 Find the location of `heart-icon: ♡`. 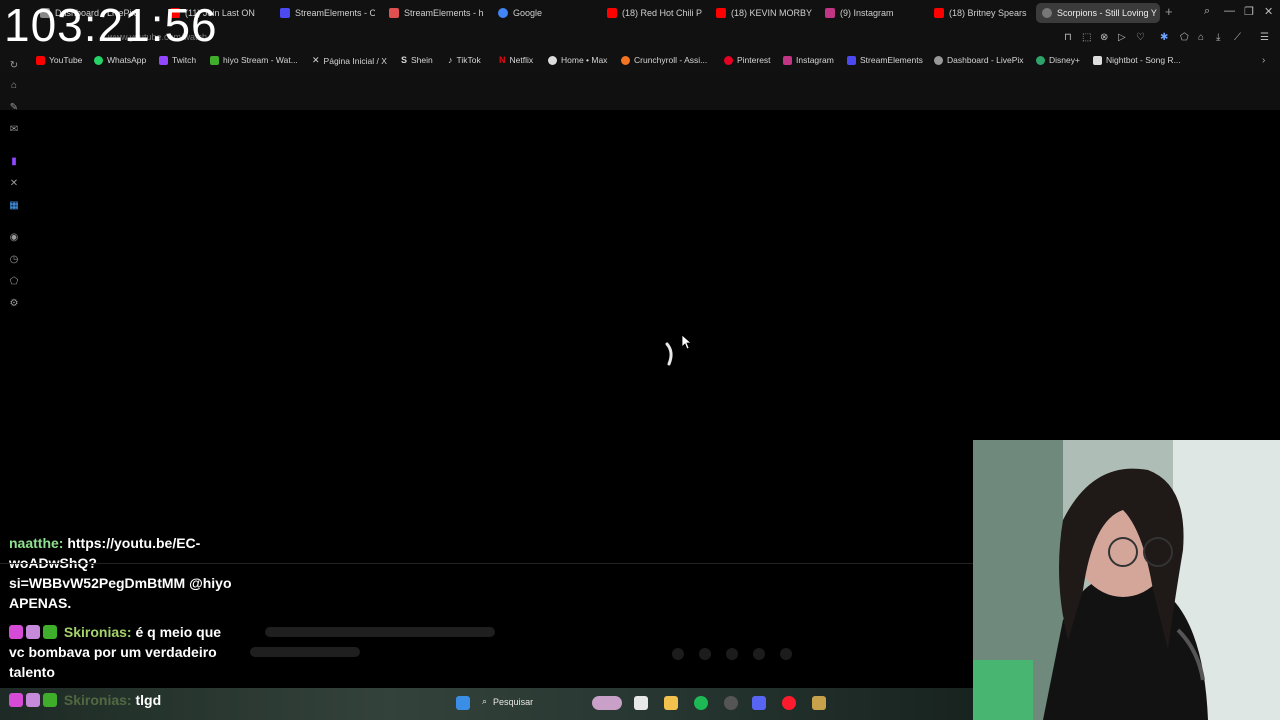

heart-icon: ♡ is located at coordinates (1140, 37).